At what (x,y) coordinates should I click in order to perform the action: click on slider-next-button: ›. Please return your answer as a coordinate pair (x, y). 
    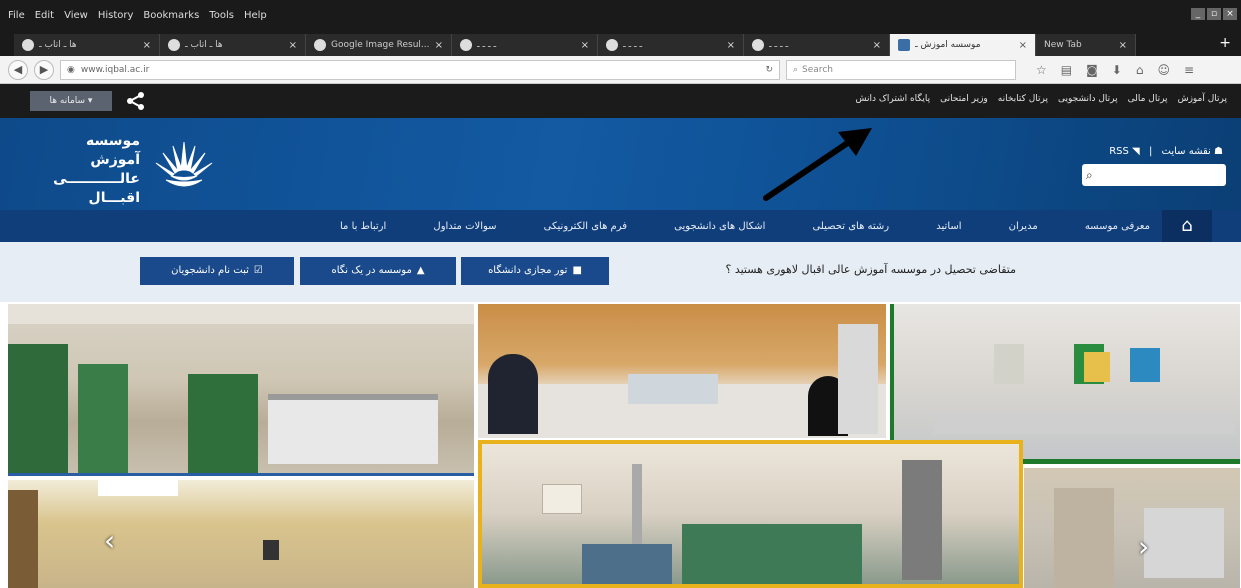
    Looking at the image, I should click on (1143, 546).